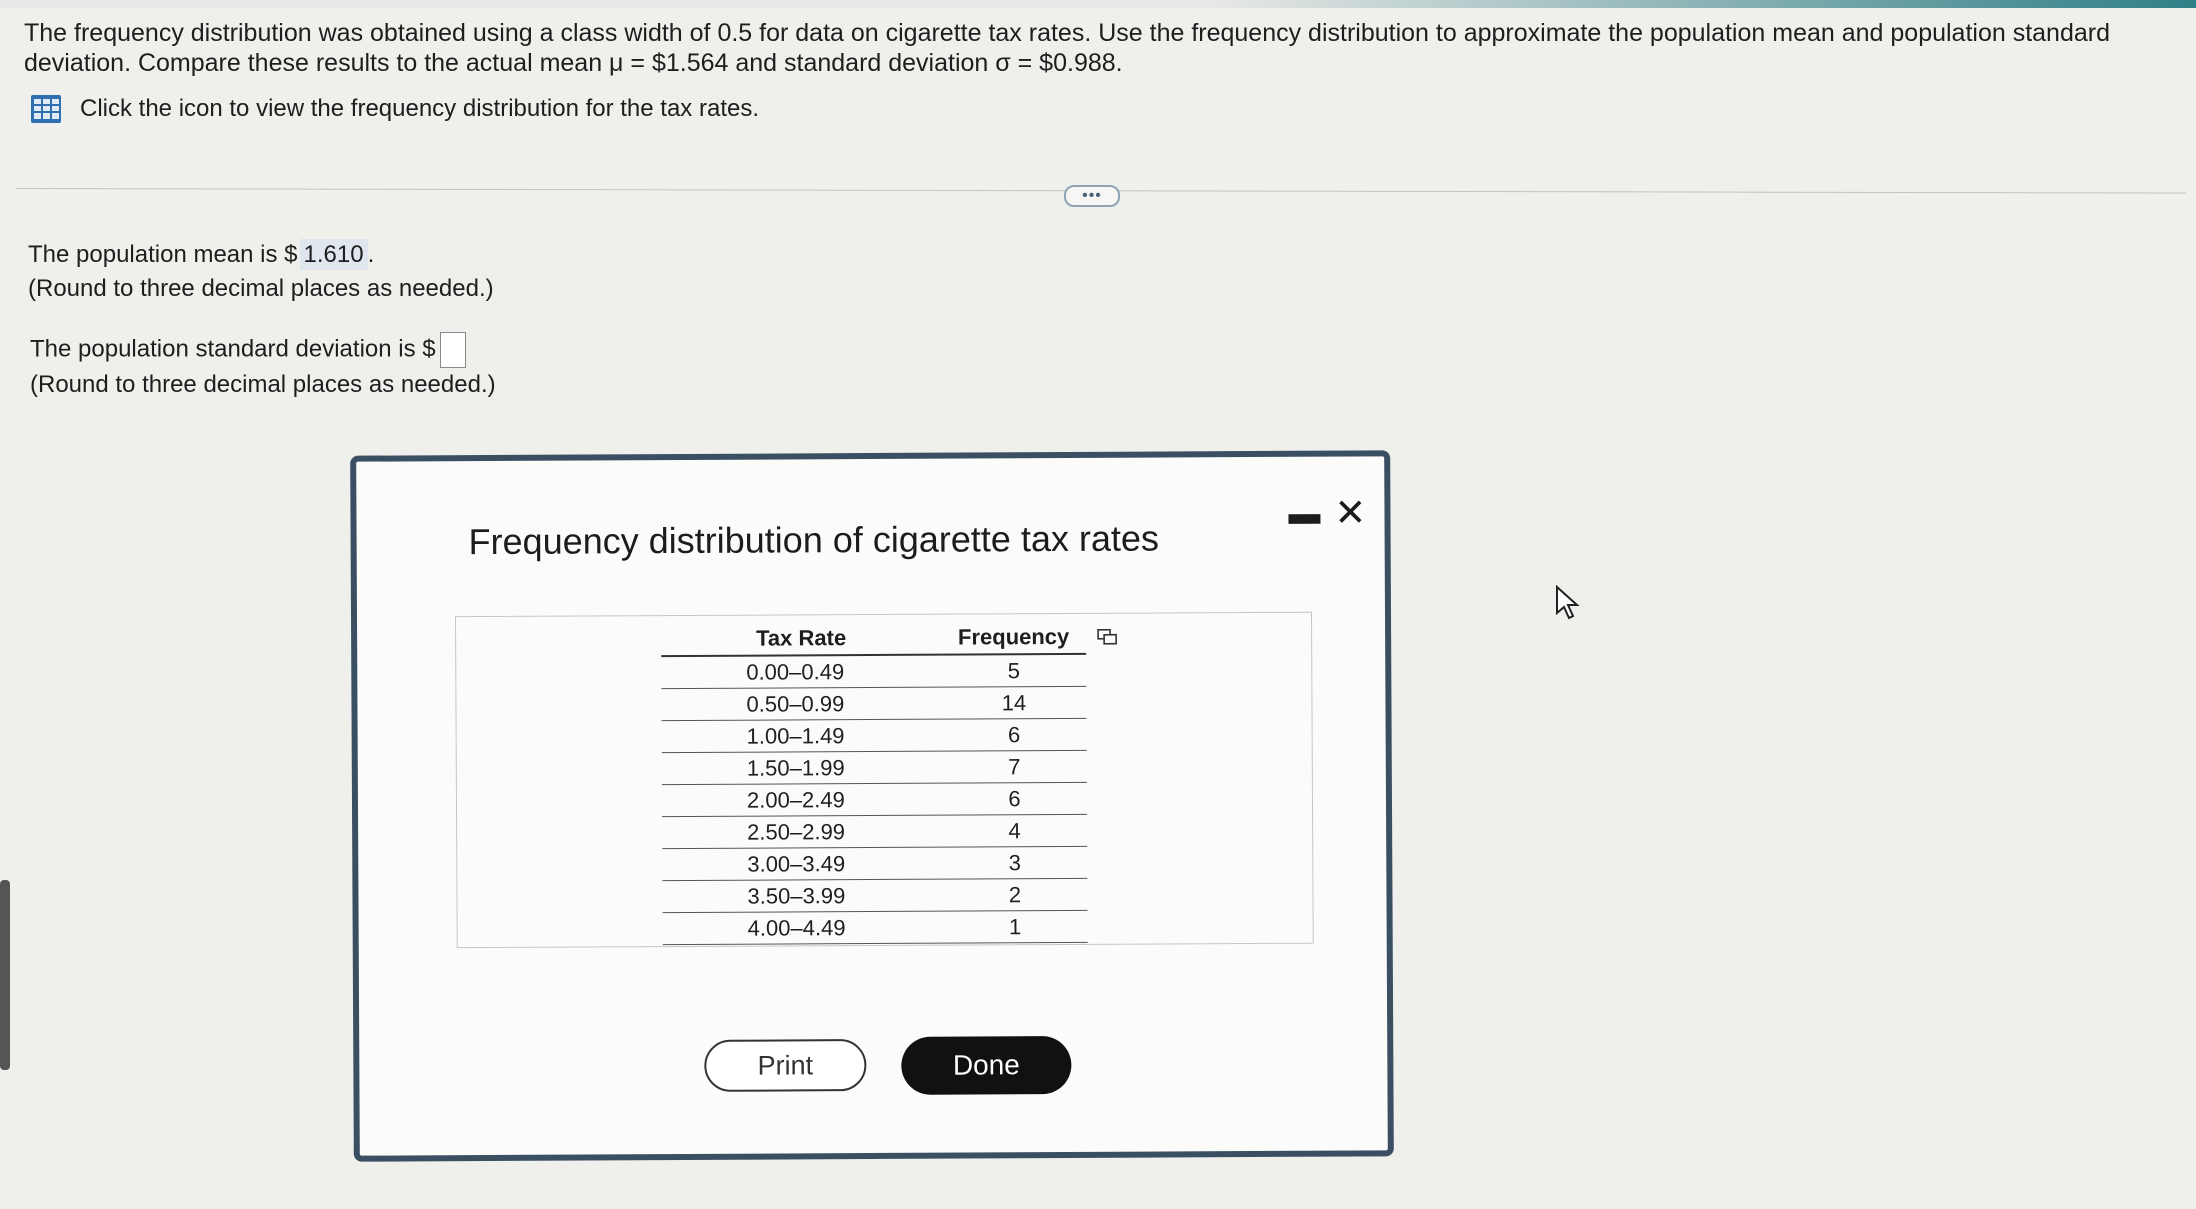 The width and height of the screenshot is (2196, 1209). Describe the element at coordinates (795, 799) in the screenshot. I see `tax-rate-cell: 2.00–2.49` at that location.